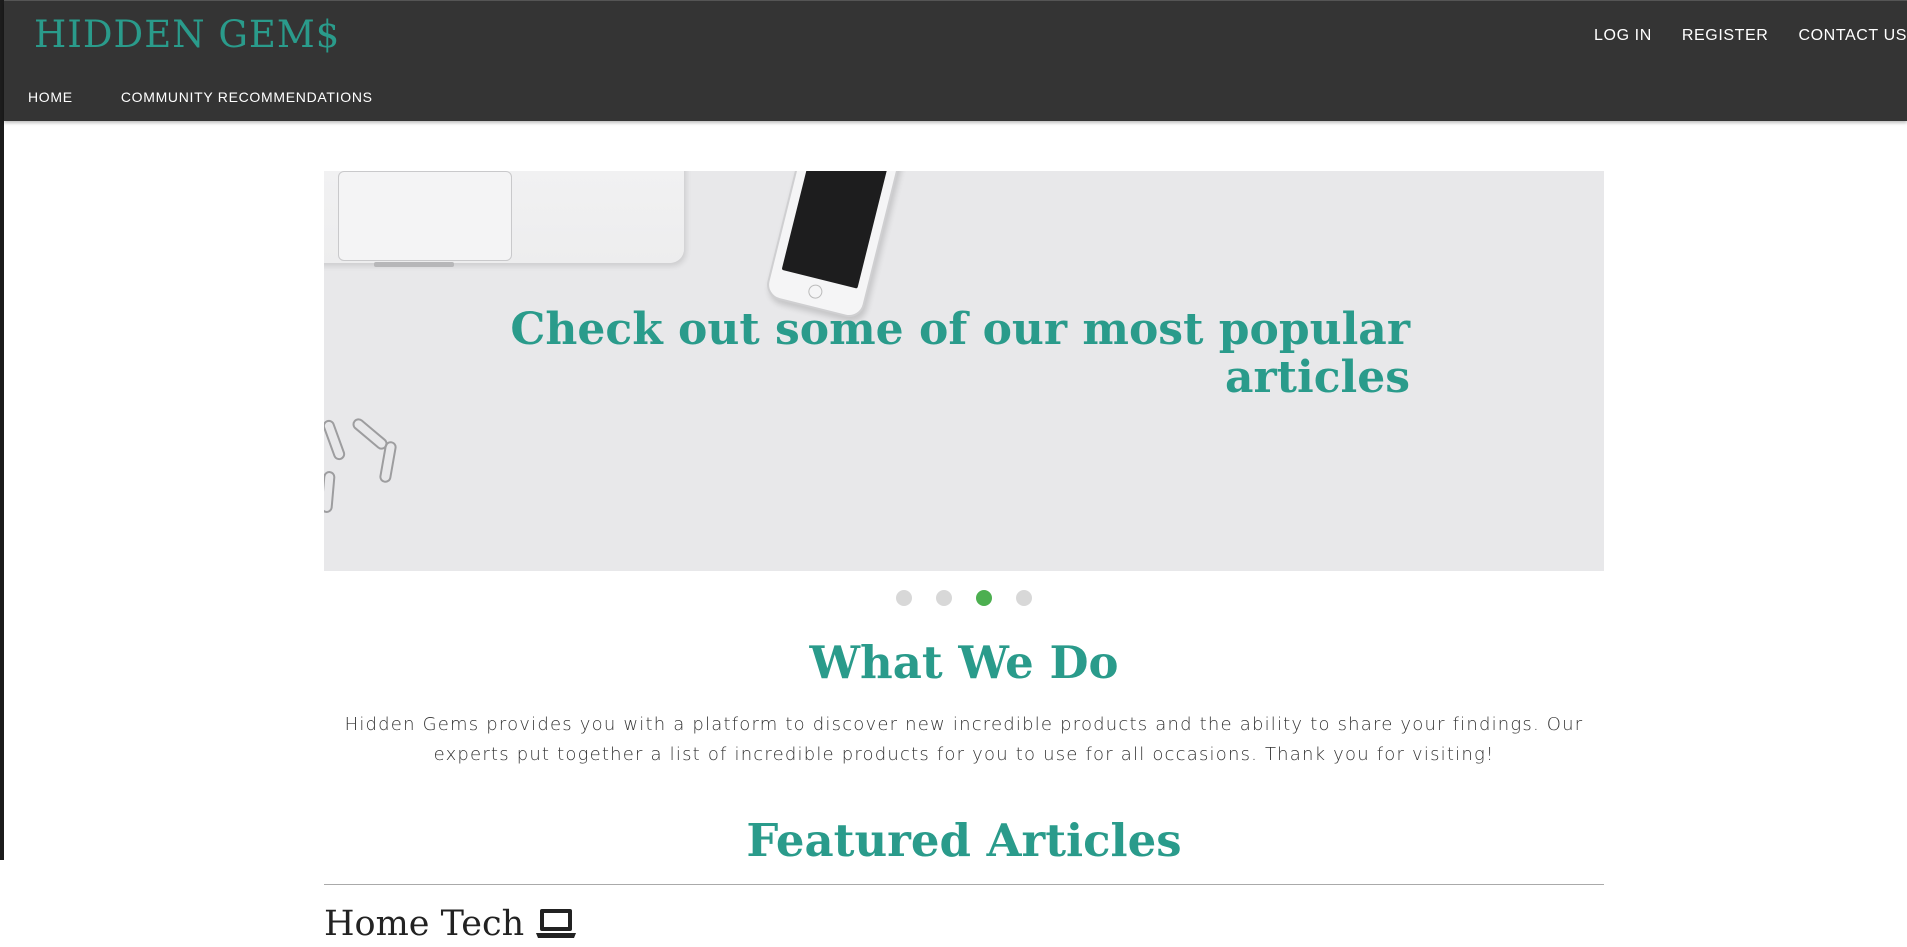 Image resolution: width=1907 pixels, height=947 pixels. I want to click on carousel-dots, so click(964, 598).